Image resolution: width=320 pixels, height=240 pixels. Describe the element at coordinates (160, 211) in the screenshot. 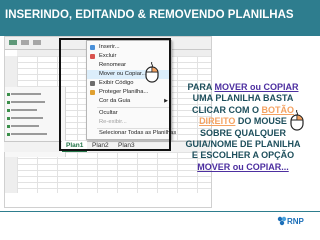

I see `footer-divider` at that location.